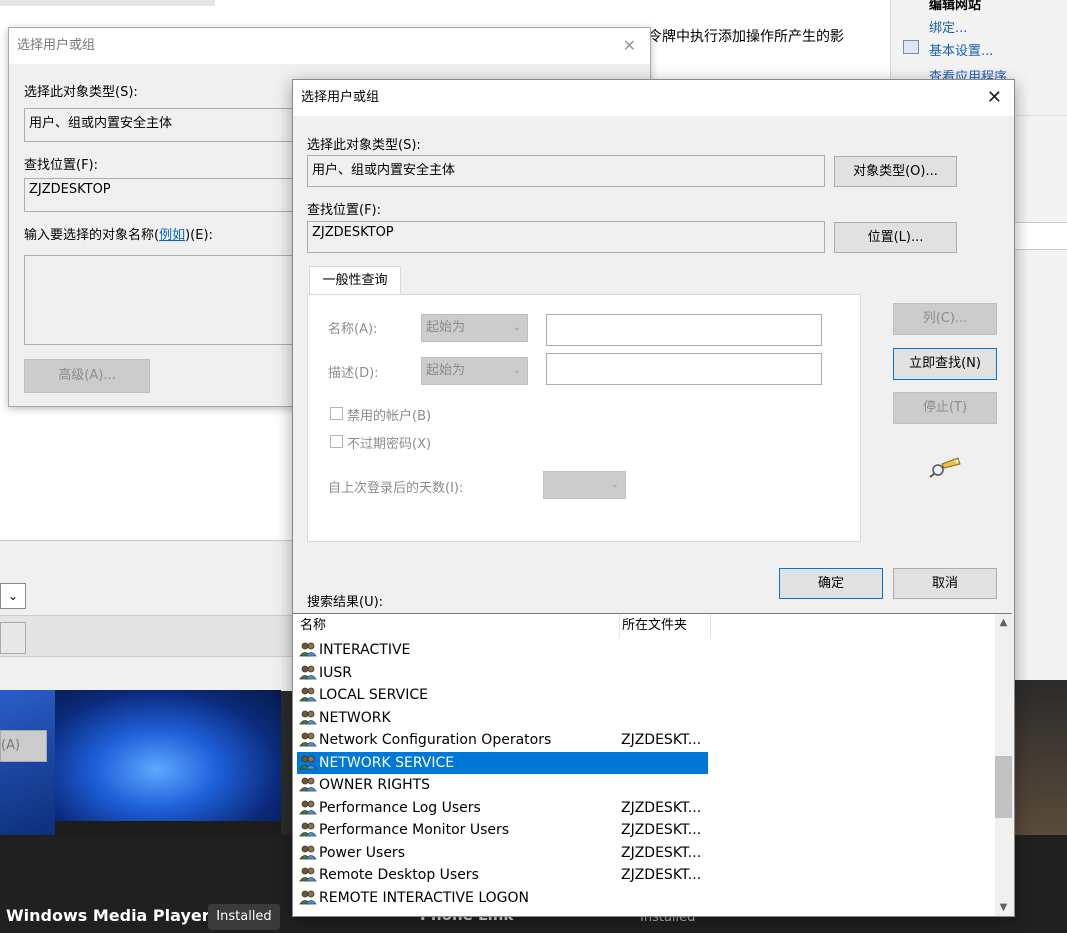  What do you see at coordinates (375, 785) in the screenshot?
I see `result-name: OWNER RIGHTS` at bounding box center [375, 785].